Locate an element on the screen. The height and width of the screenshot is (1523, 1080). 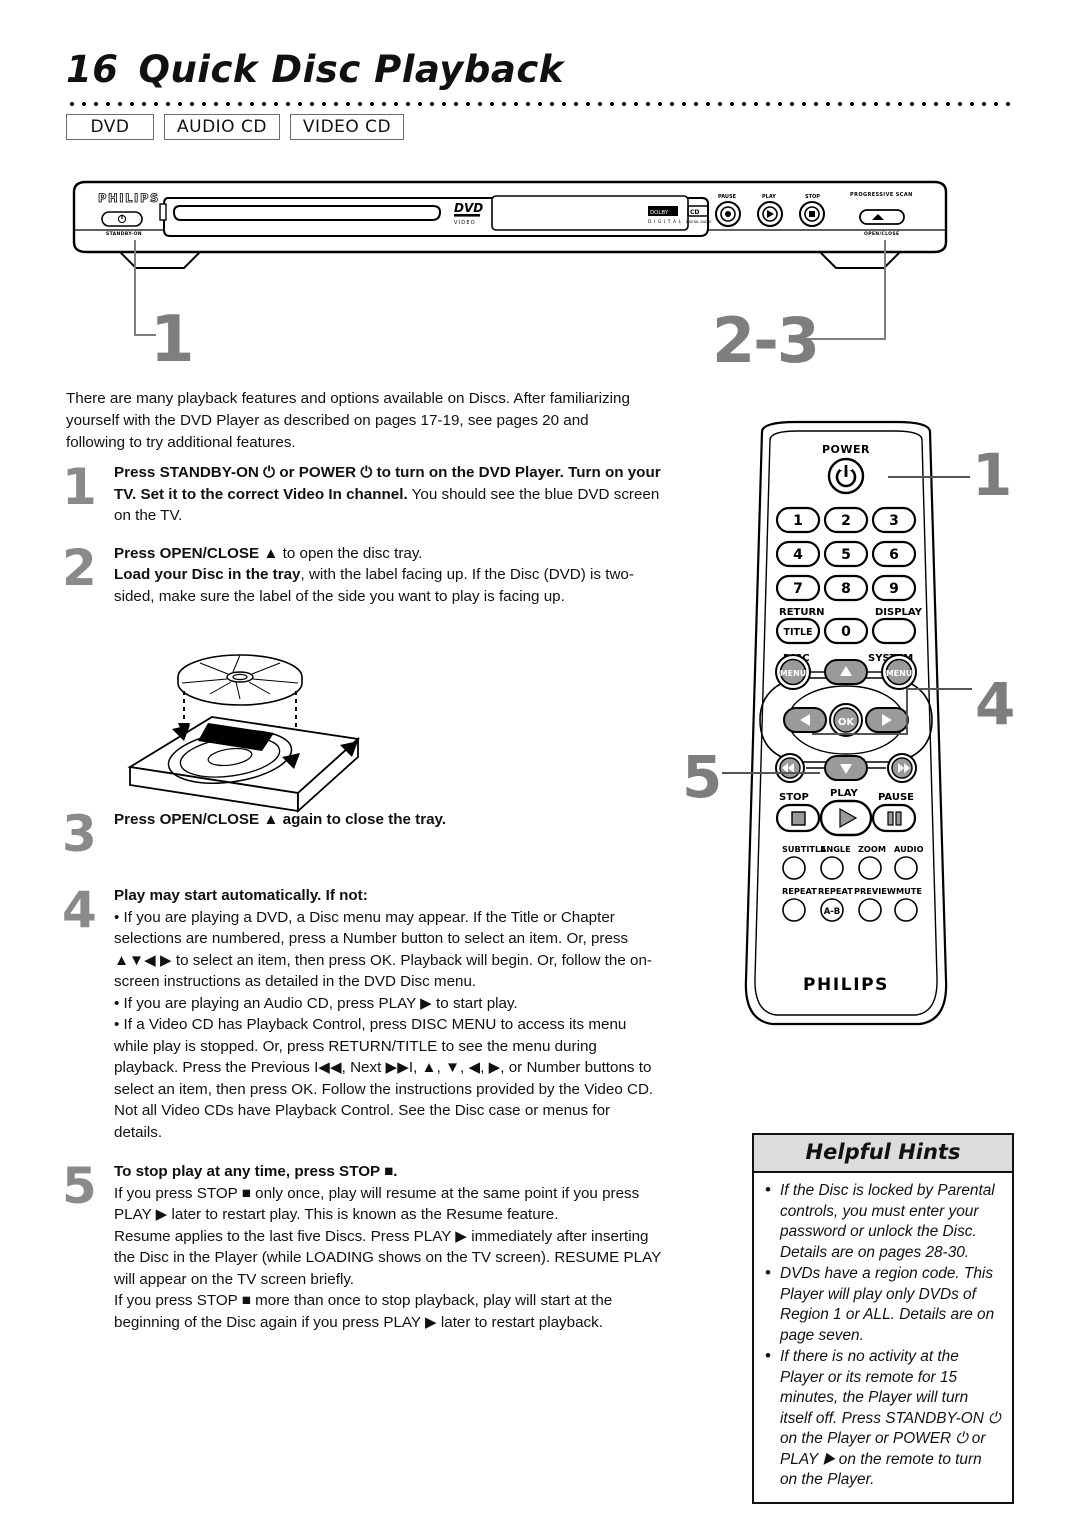
callout-leader-1-vertical is located at coordinates (135, 288).